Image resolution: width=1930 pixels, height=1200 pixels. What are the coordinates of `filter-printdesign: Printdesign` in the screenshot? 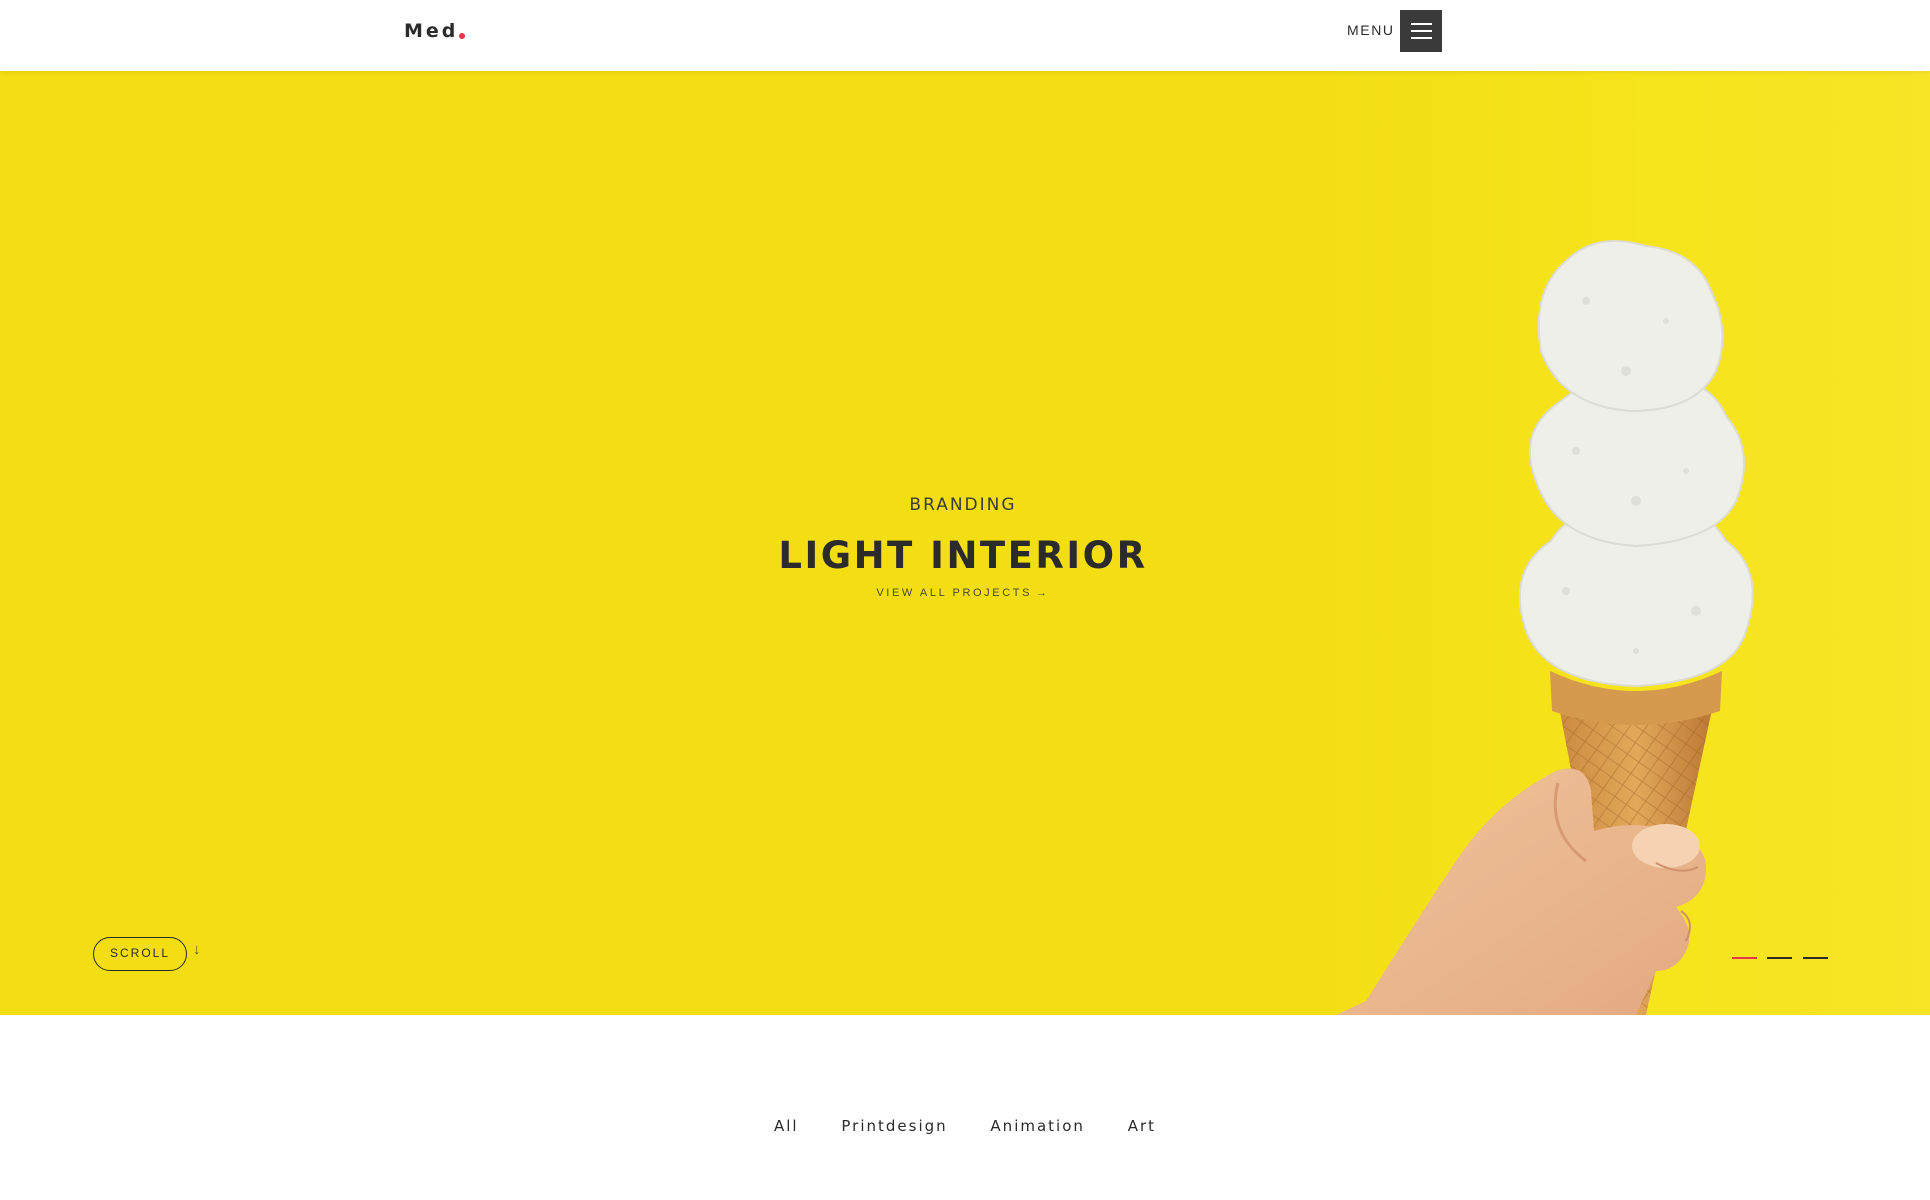 It's located at (894, 1126).